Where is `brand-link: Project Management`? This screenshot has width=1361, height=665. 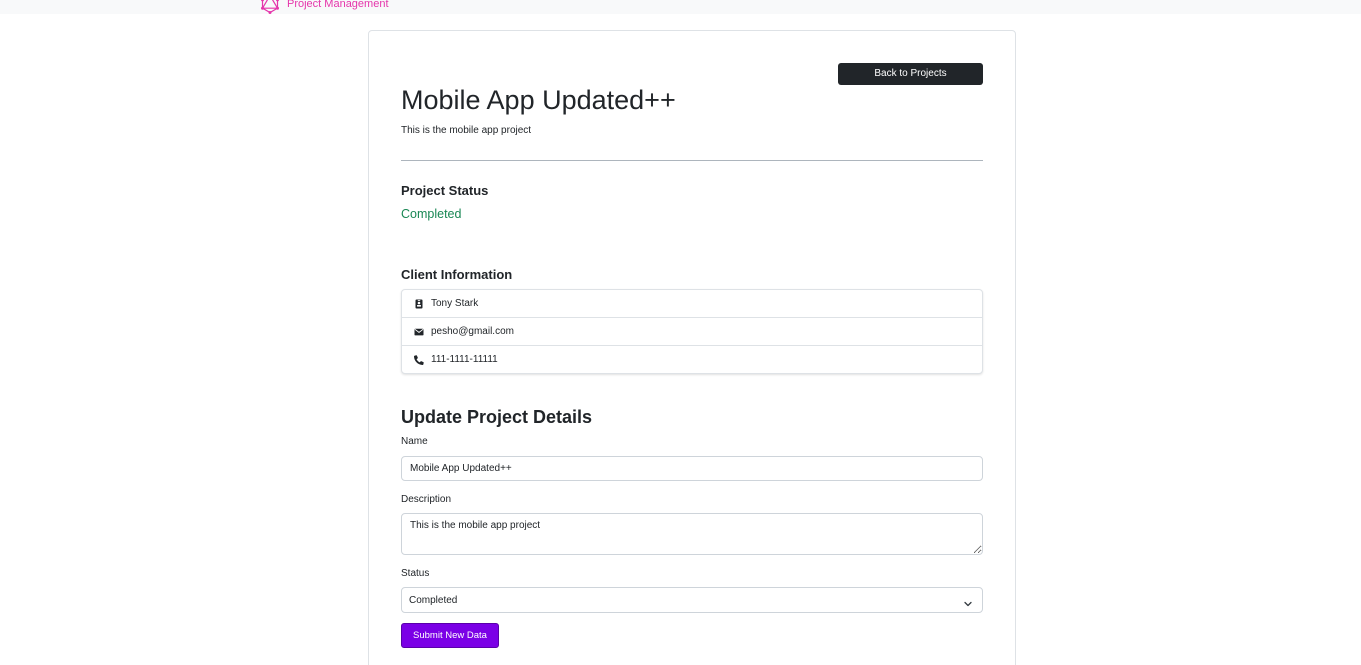 brand-link: Project Management is located at coordinates (324, 7).